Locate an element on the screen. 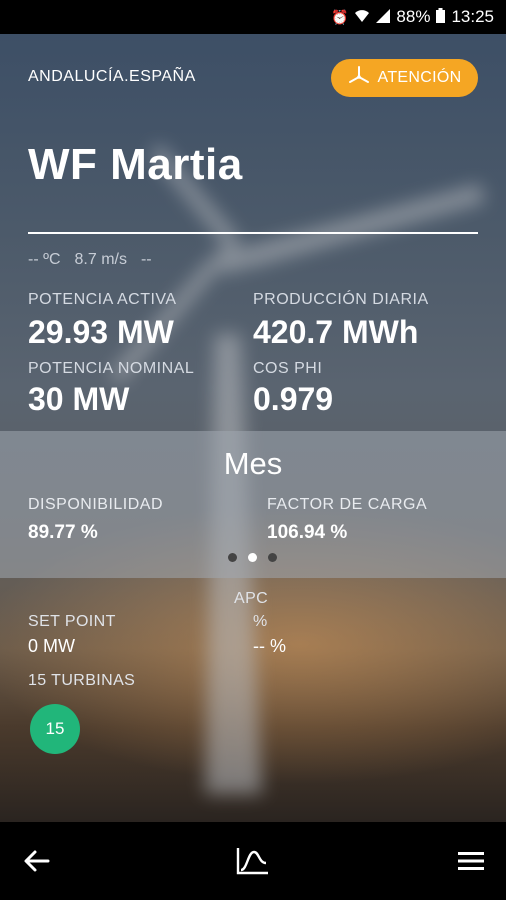 Image resolution: width=506 pixels, height=900 pixels. wind-turbine-icon is located at coordinates (359, 78).